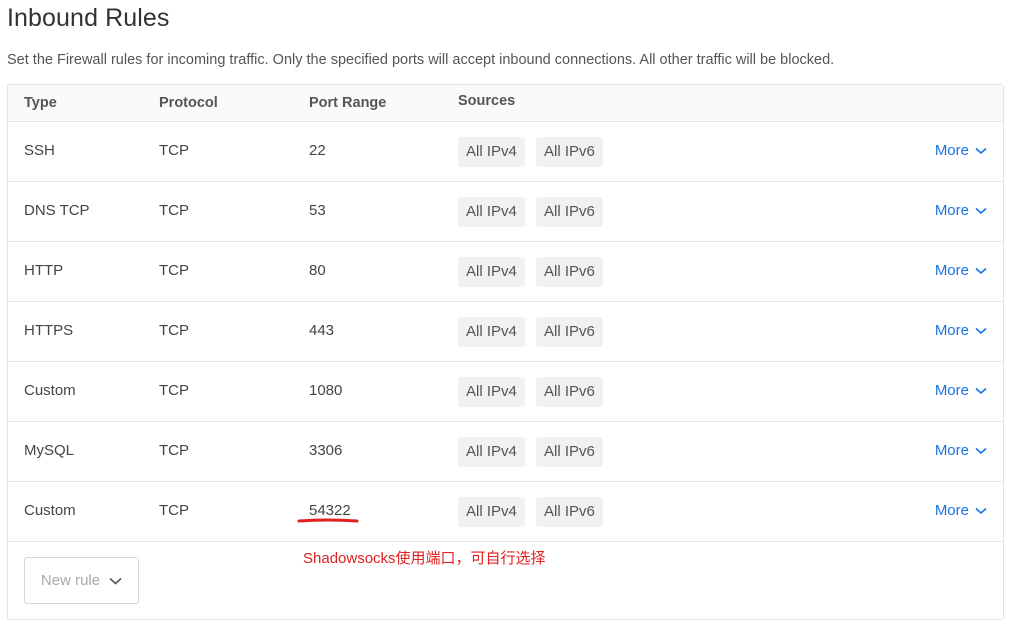 The image size is (1012, 629). Describe the element at coordinates (70, 580) in the screenshot. I see `new-rule-label: New rule` at that location.